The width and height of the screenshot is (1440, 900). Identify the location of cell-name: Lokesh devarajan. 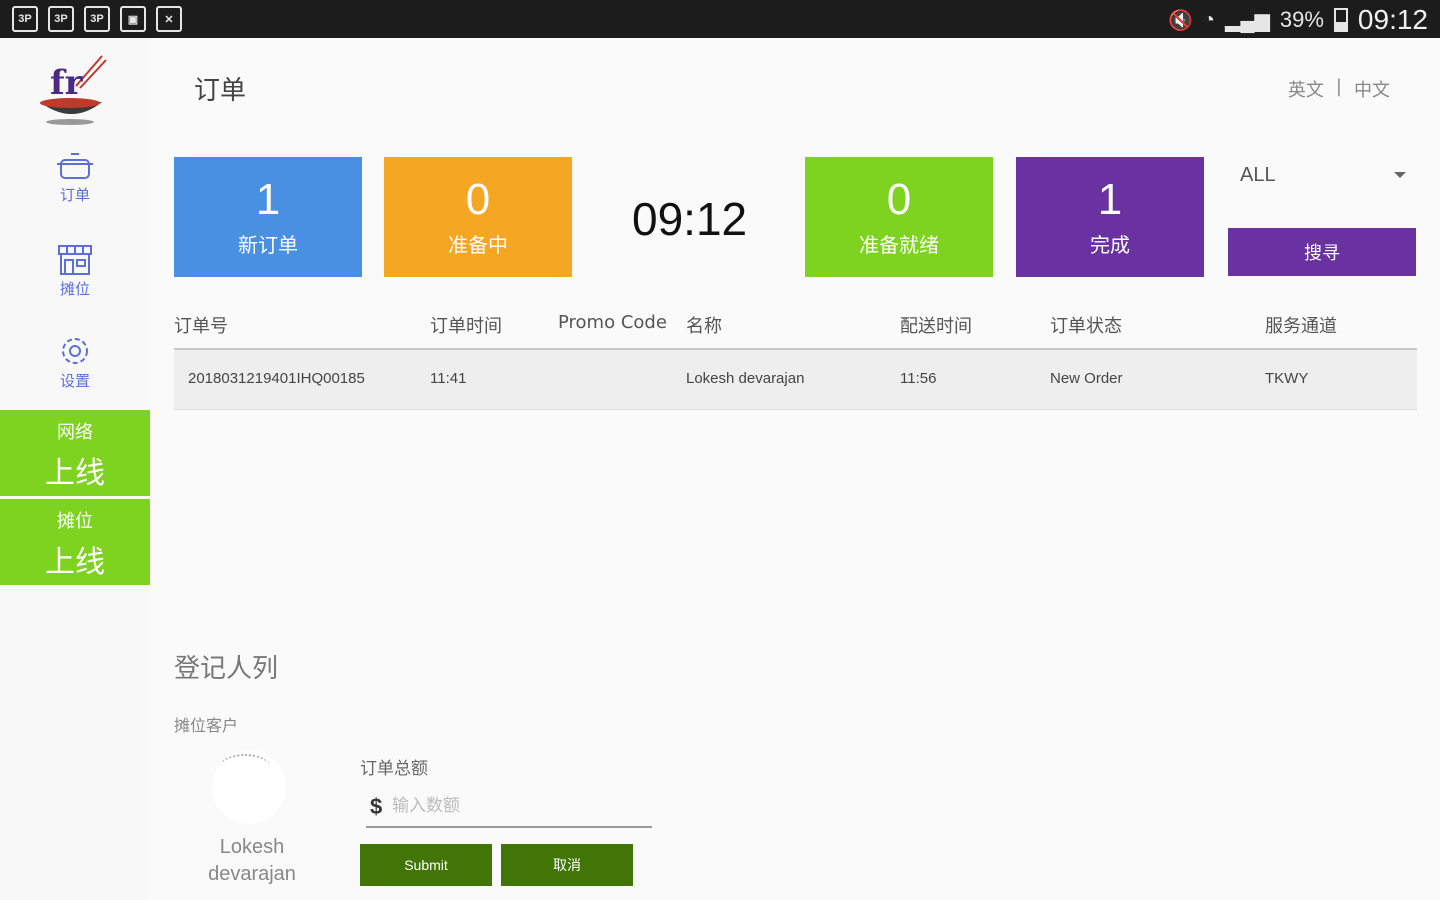
(745, 378).